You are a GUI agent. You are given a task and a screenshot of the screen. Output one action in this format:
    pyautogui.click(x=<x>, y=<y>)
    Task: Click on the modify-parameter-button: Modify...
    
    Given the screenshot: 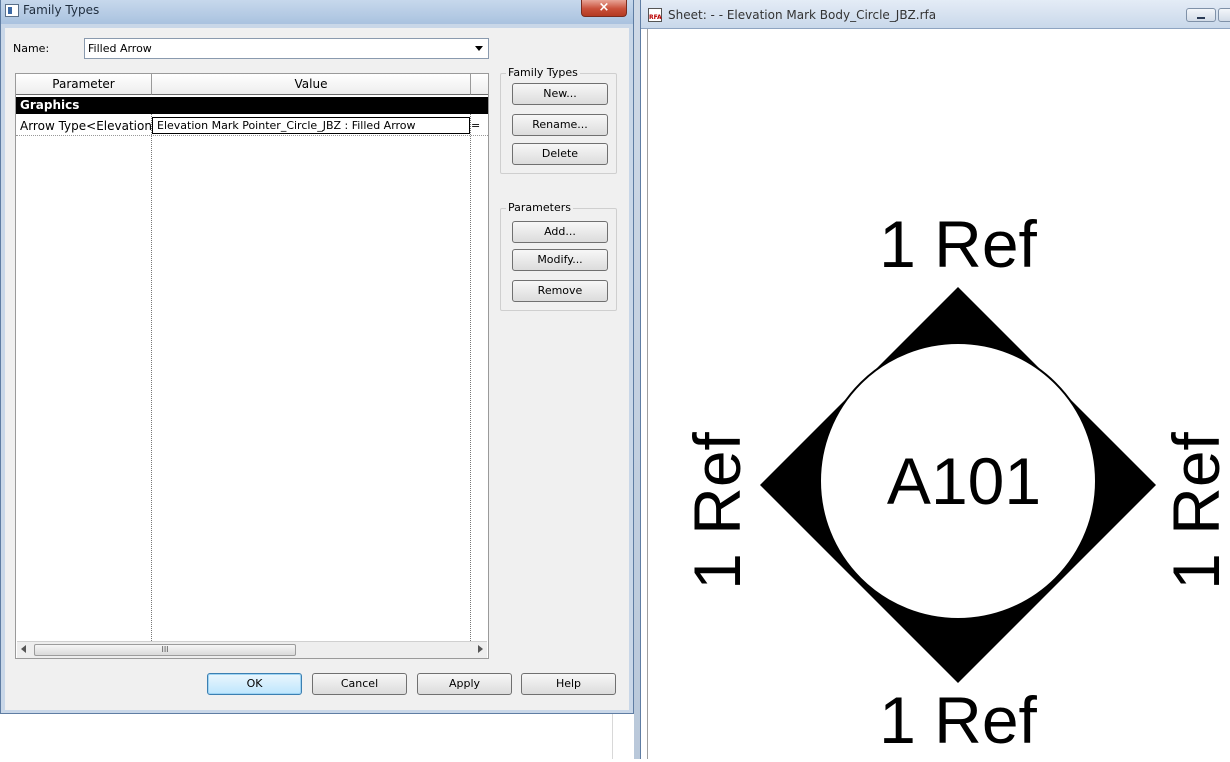 What is the action you would take?
    pyautogui.click(x=560, y=260)
    